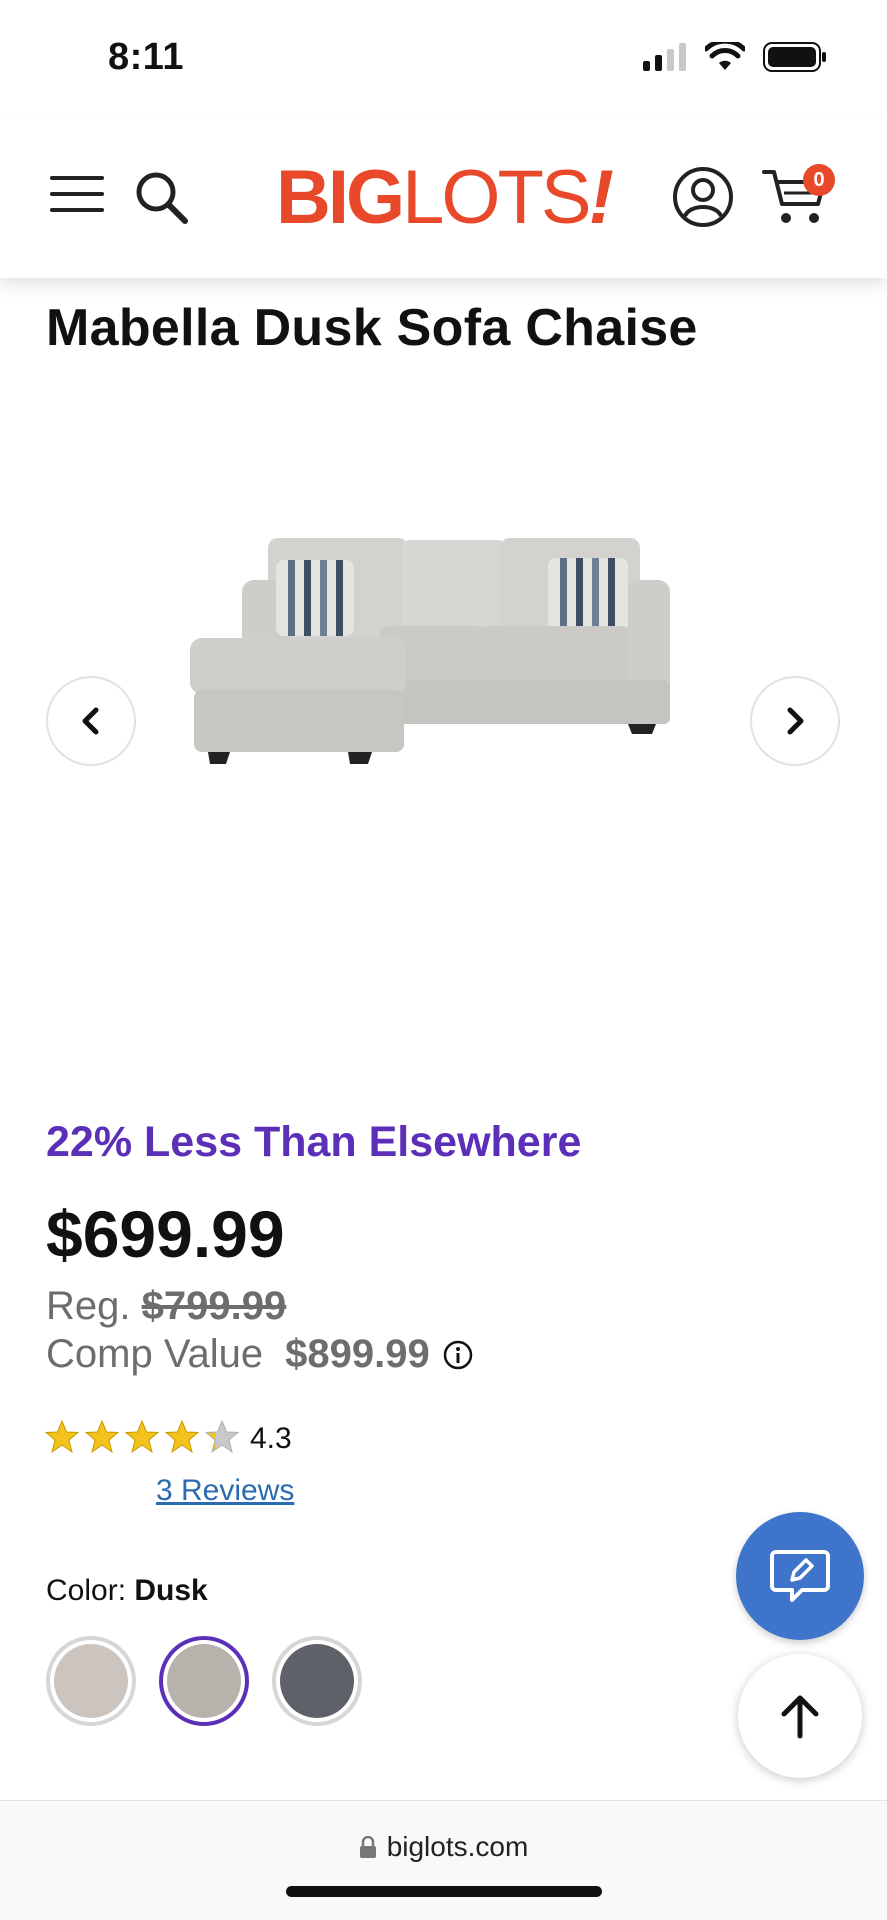 The width and height of the screenshot is (887, 1920). I want to click on signal-icon, so click(664, 57).